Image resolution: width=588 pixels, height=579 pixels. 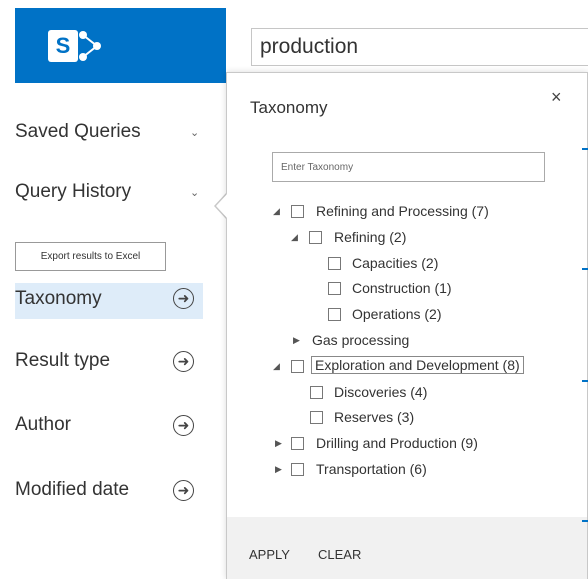 I want to click on saved-queries-link: Saved Queries, so click(x=78, y=132).